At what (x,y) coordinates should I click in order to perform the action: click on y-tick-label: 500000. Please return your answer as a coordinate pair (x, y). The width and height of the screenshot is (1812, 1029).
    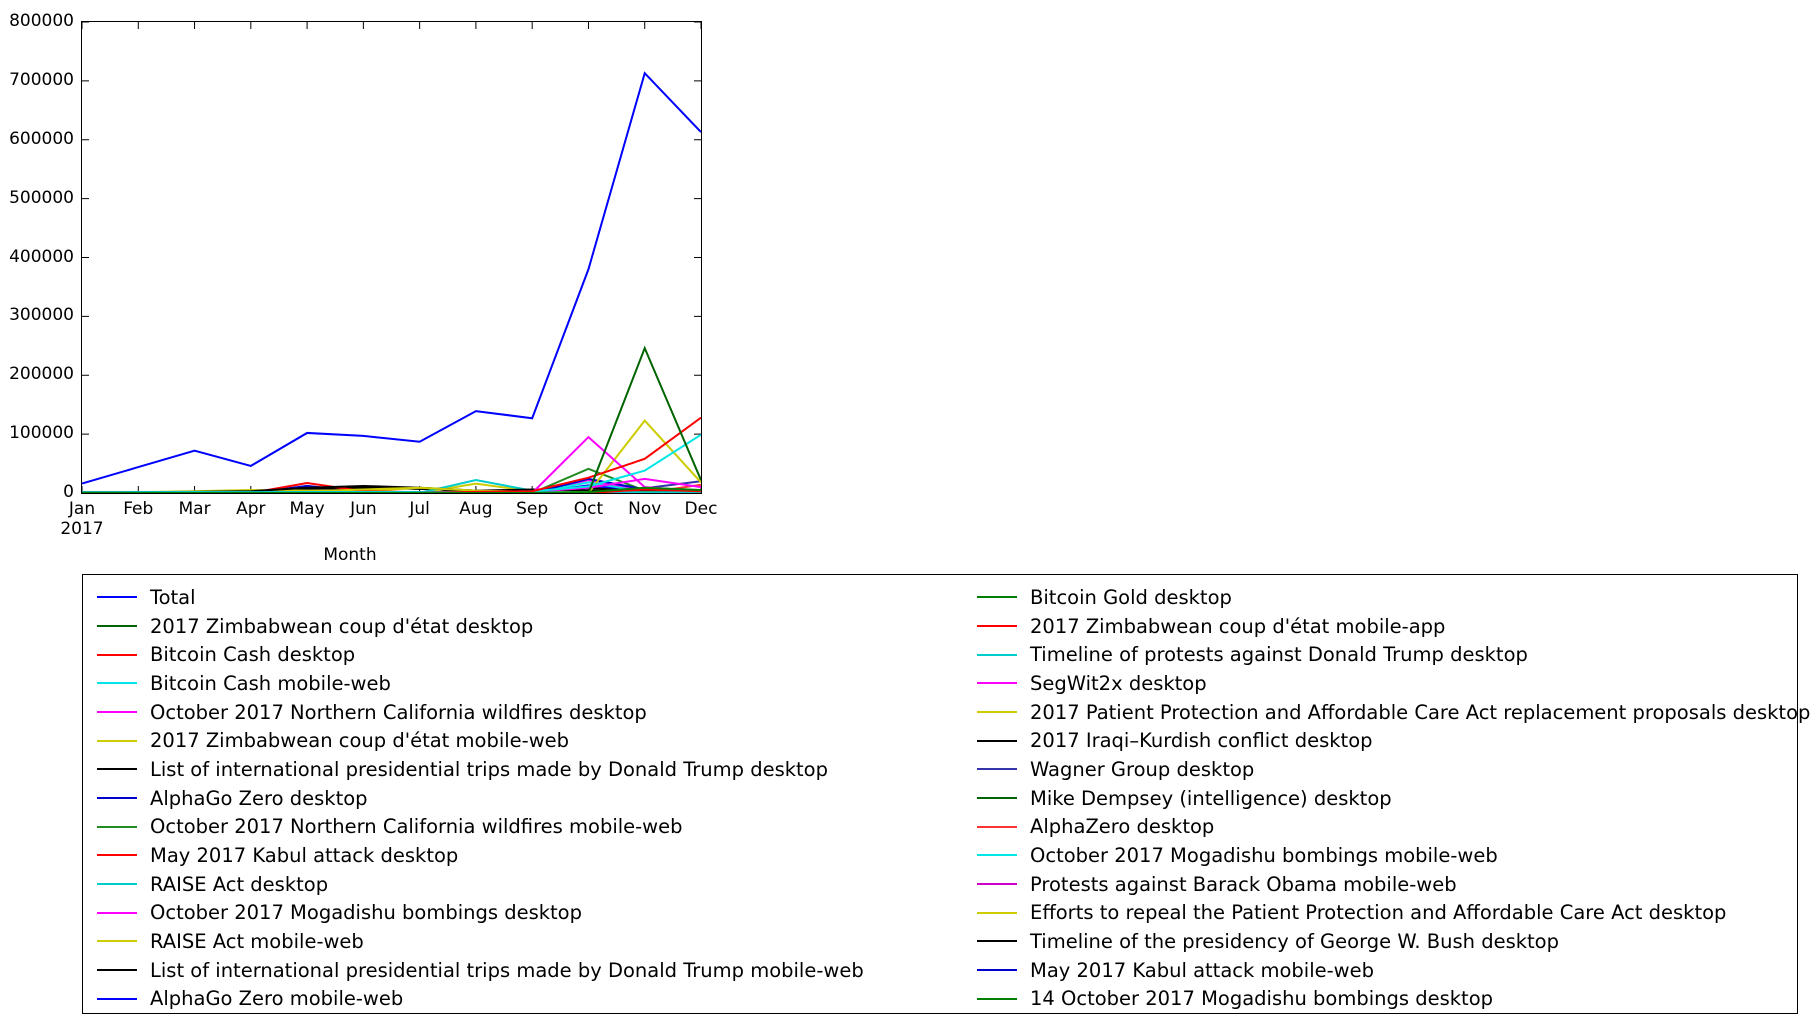
    Looking at the image, I should click on (41, 197).